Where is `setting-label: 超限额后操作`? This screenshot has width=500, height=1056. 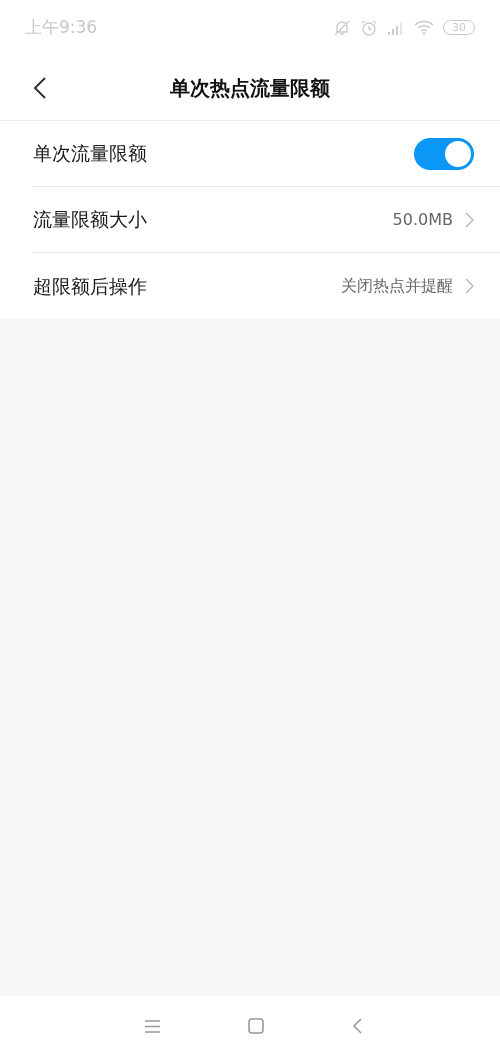 setting-label: 超限额后操作 is located at coordinates (90, 286).